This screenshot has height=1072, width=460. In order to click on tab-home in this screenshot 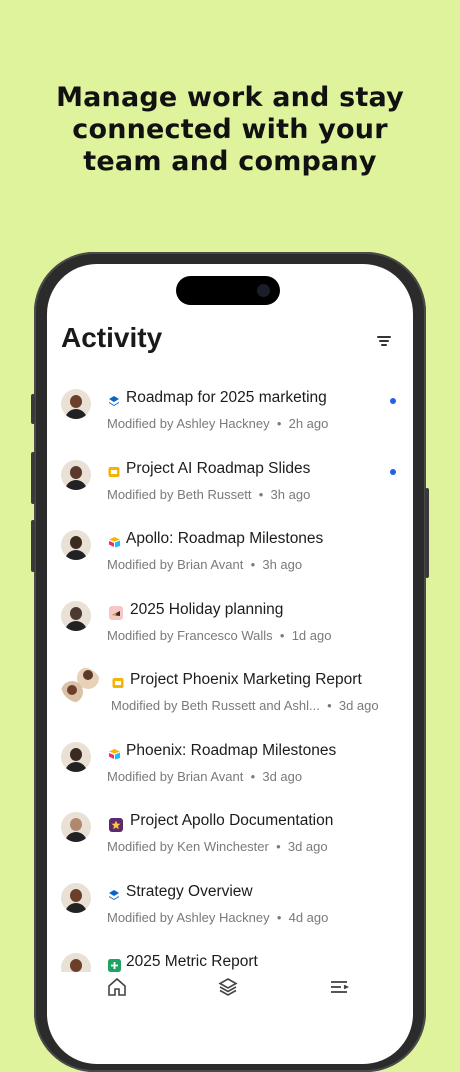, I will do `click(117, 987)`.